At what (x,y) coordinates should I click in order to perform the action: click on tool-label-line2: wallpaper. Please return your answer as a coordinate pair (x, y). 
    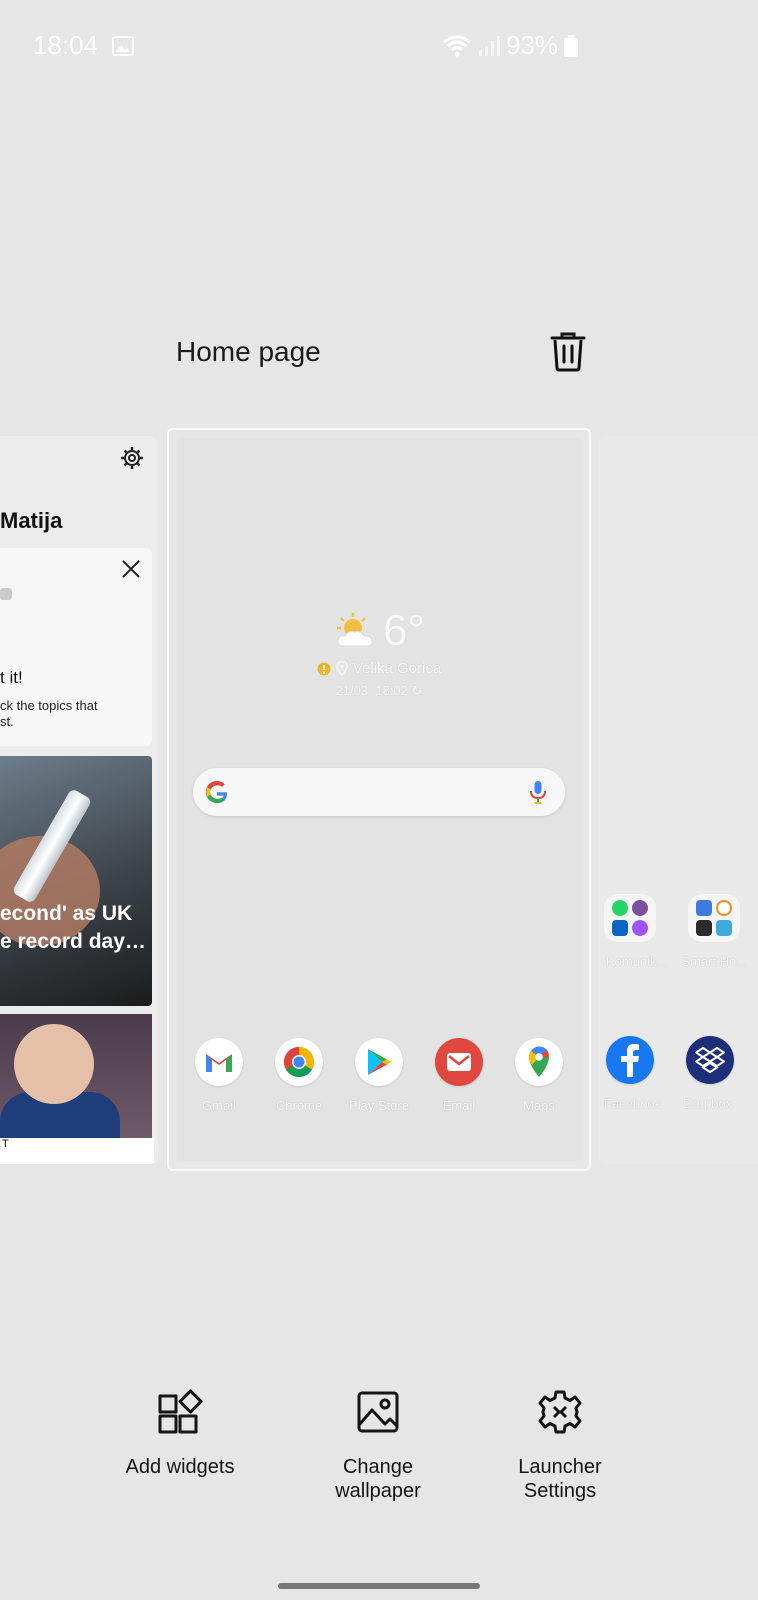
    Looking at the image, I should click on (378, 1491).